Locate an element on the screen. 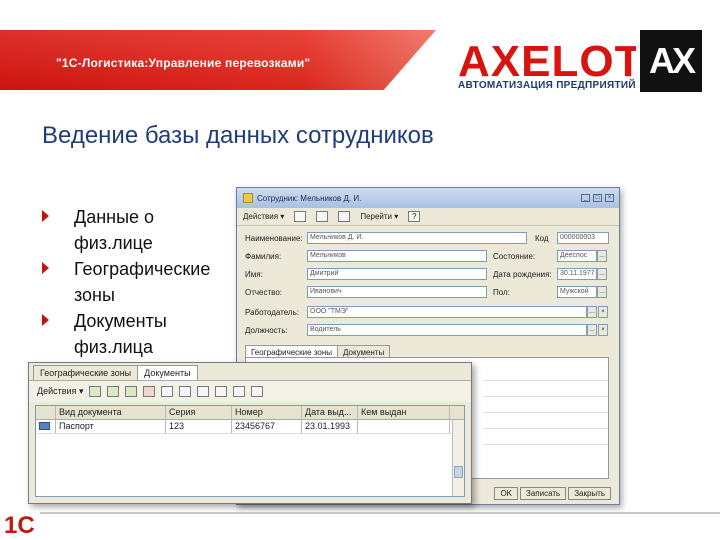 The image size is (720, 540). product-title: "1С-Логистика:Управление перевозками" is located at coordinates (183, 63).